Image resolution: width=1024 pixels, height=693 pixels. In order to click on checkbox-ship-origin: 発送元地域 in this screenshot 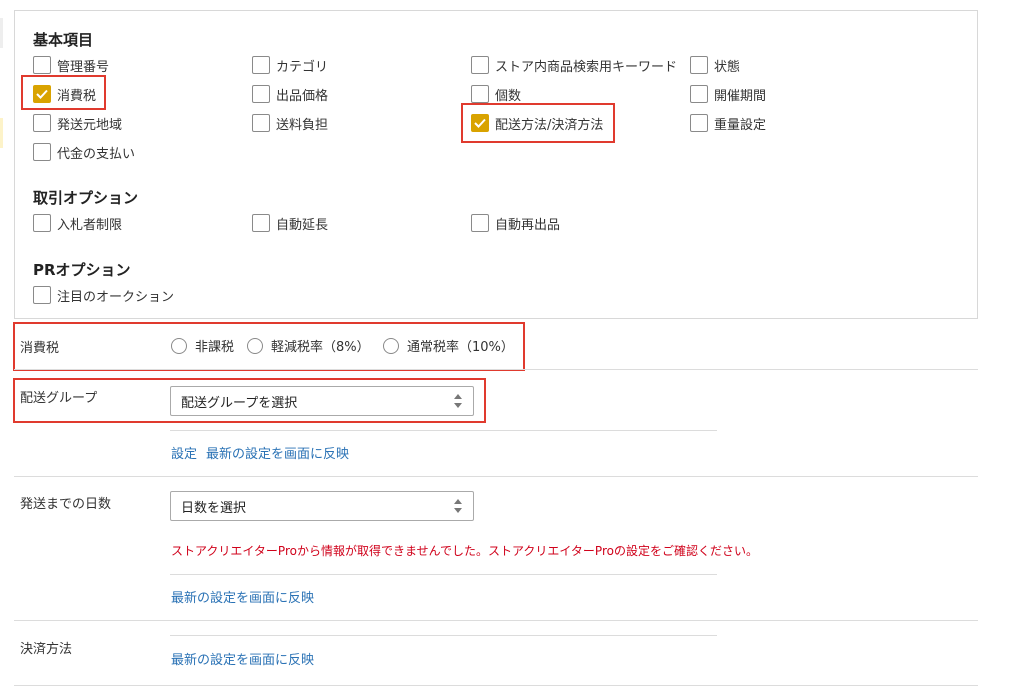, I will do `click(77, 123)`.